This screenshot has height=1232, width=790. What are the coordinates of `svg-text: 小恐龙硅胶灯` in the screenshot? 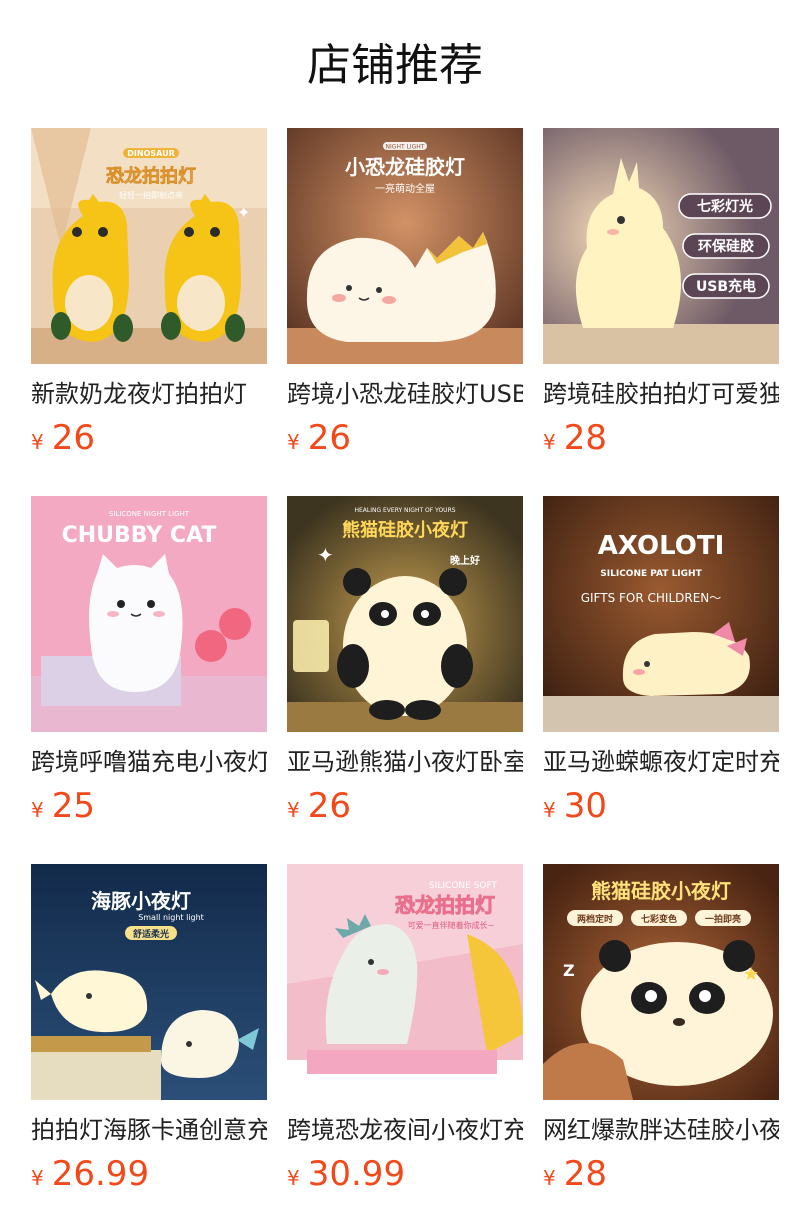 It's located at (405, 167).